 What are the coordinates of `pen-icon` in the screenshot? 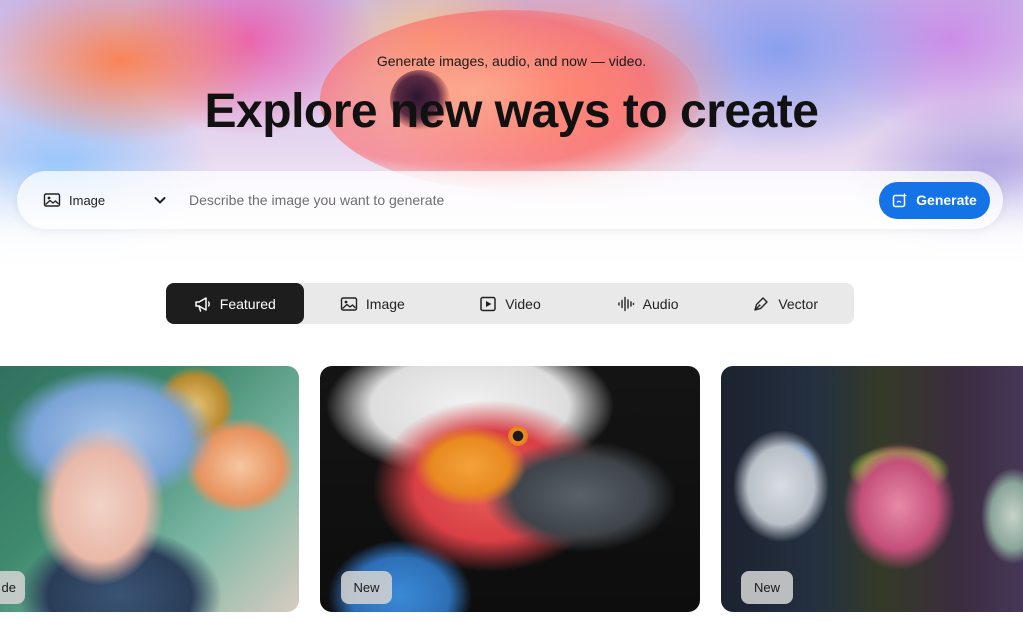 It's located at (761, 304).